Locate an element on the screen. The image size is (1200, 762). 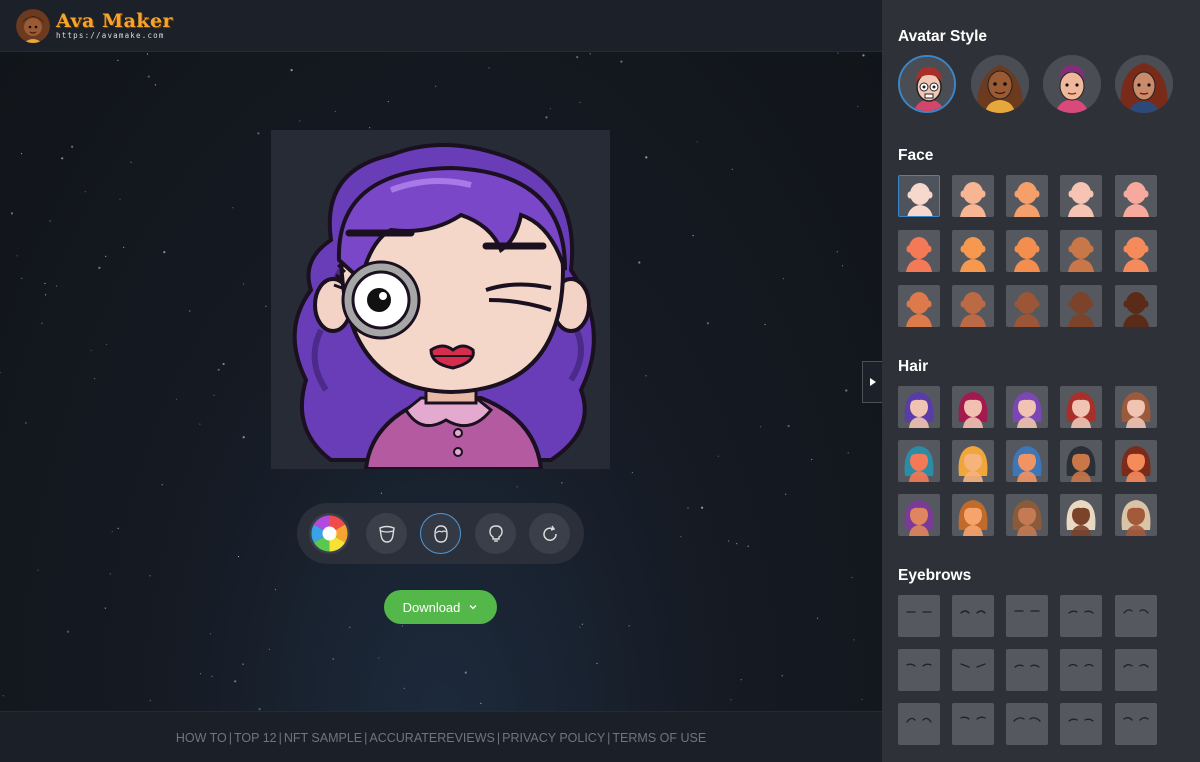
download-button: Download is located at coordinates (440, 607).